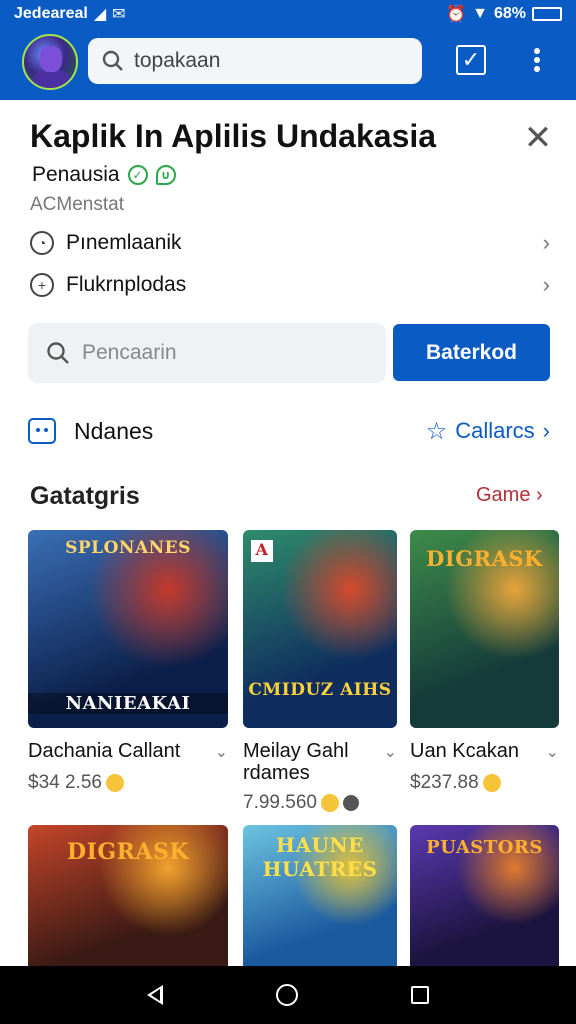  I want to click on compass-icon: +, so click(42, 285).